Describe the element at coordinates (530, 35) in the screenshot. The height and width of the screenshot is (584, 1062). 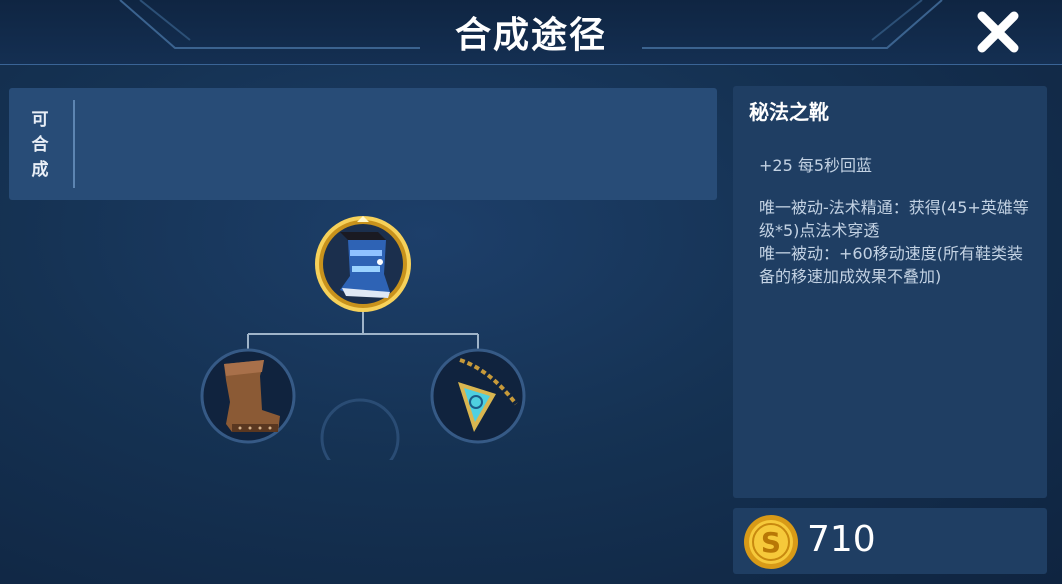
I see `page-title: 合成途径` at that location.